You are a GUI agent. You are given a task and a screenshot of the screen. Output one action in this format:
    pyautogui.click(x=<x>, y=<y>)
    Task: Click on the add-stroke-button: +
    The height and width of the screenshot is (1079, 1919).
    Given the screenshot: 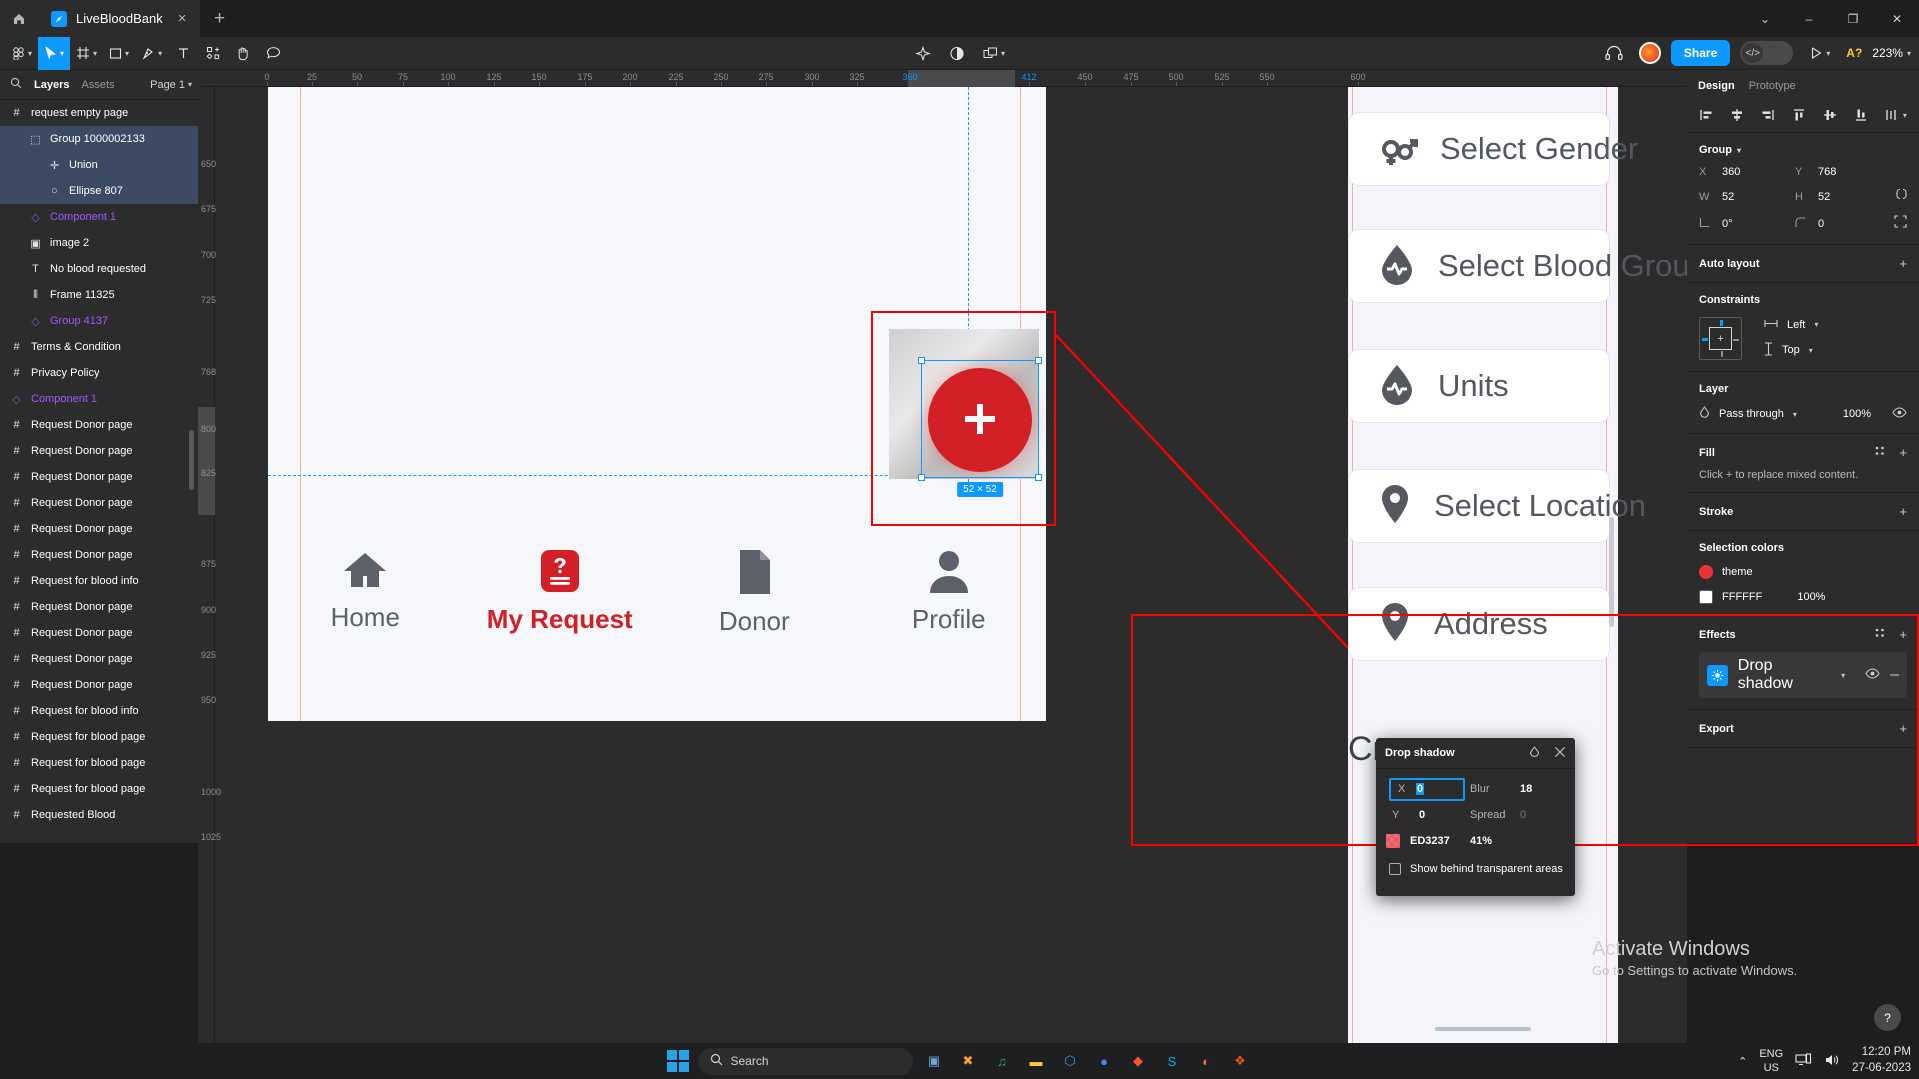 What is the action you would take?
    pyautogui.click(x=1903, y=511)
    